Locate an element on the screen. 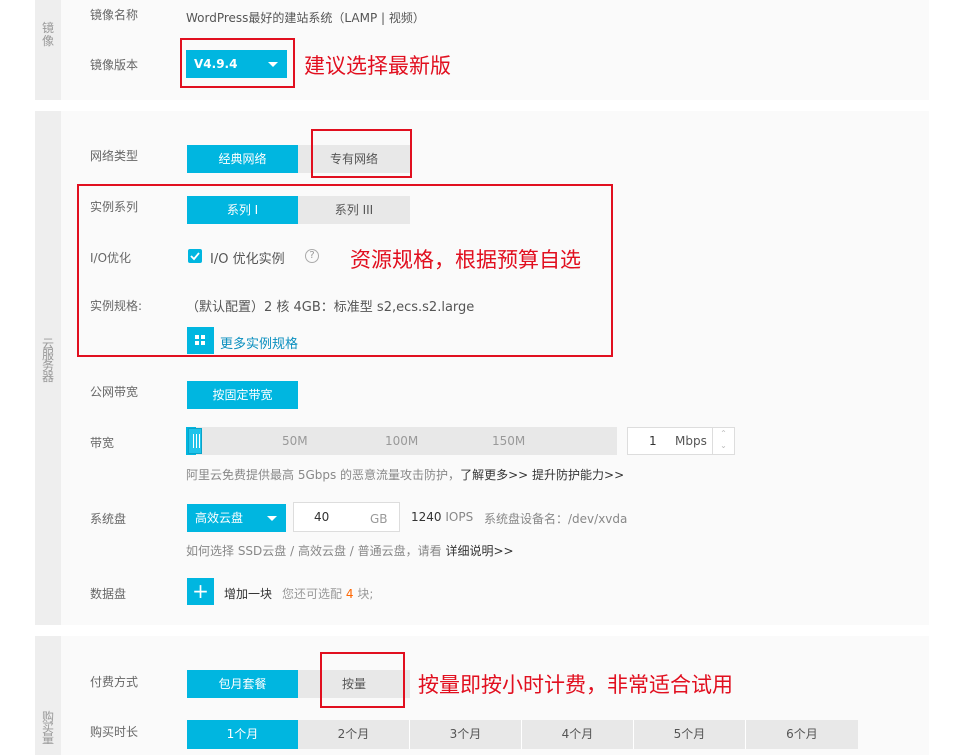 This screenshot has width=960, height=755. duration-option: 5个月 is located at coordinates (690, 734).